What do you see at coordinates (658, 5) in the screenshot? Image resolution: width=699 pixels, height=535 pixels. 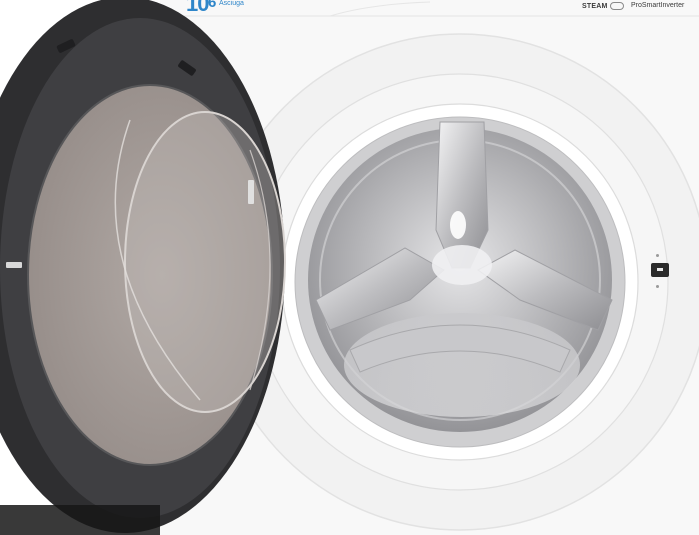 I see `inverter-badge: ProSmartInverter` at bounding box center [658, 5].